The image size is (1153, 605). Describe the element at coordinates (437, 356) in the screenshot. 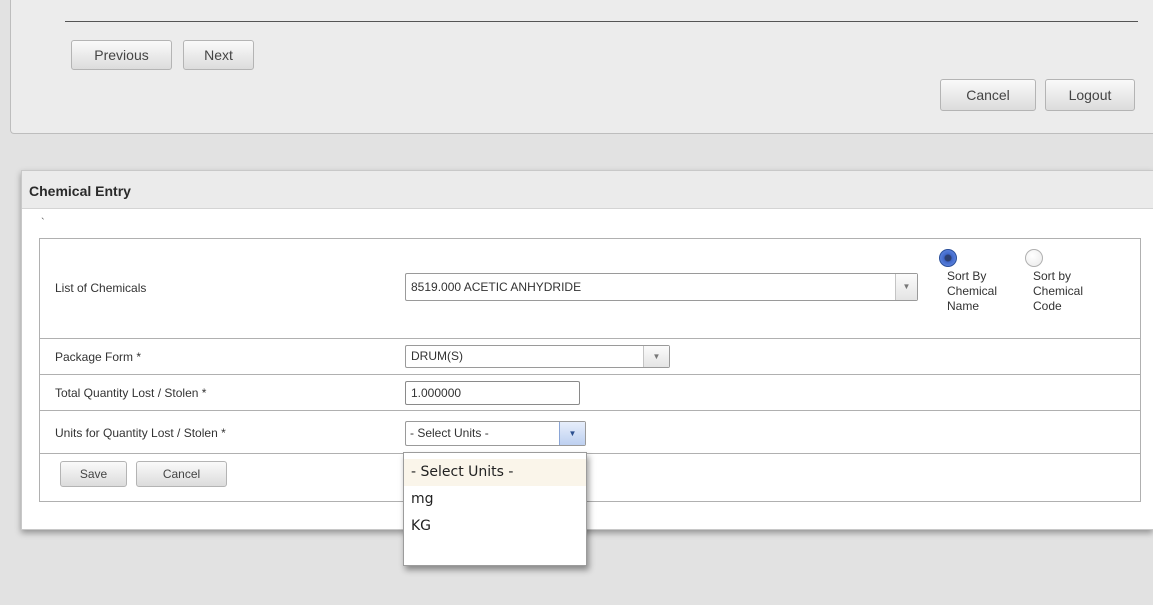

I see `package-form-select-value: DRUM(S)` at that location.